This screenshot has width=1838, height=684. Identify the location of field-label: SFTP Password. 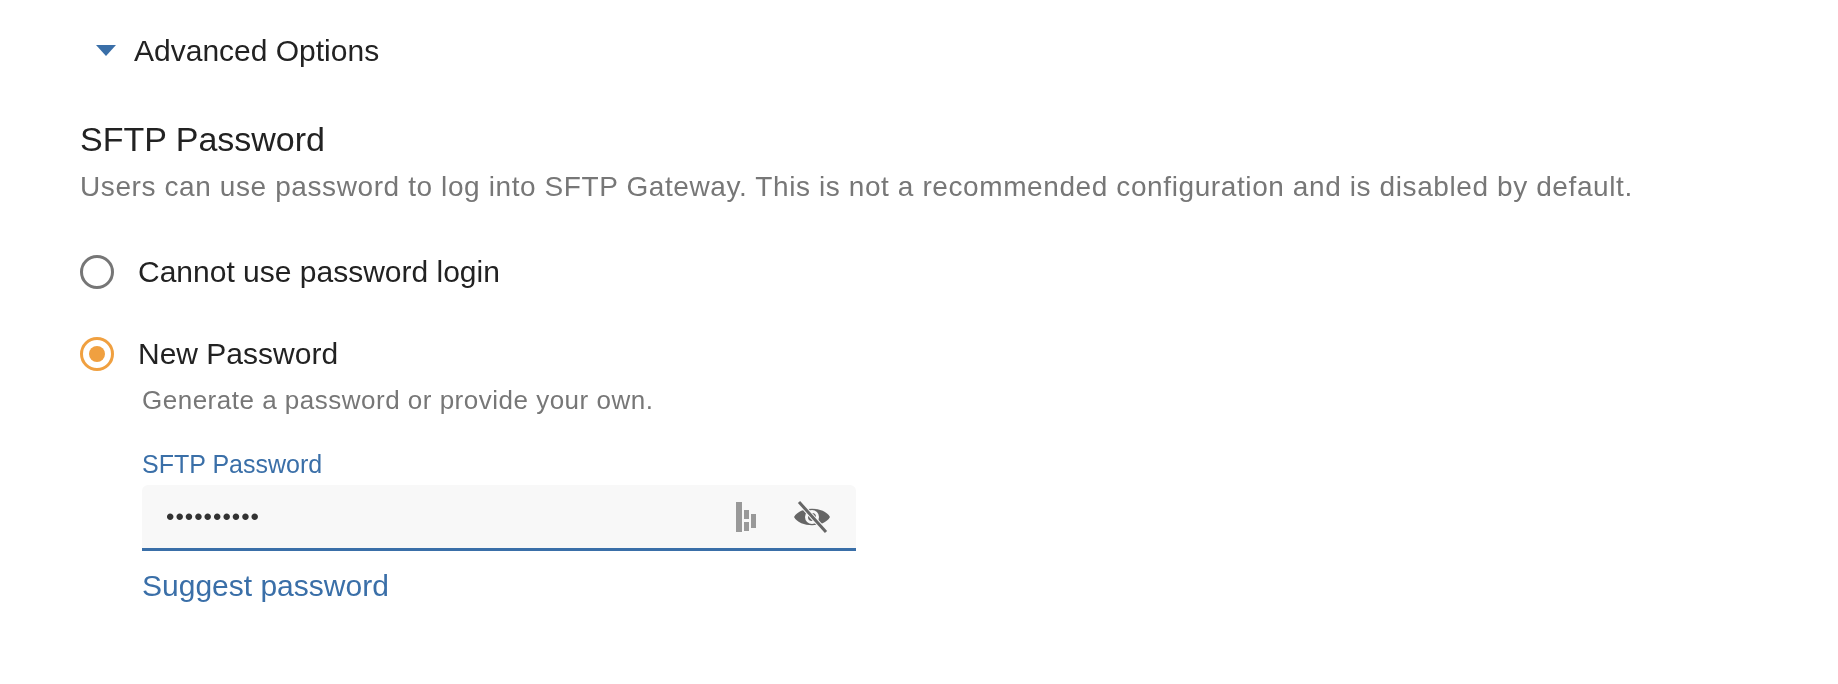
(233, 464).